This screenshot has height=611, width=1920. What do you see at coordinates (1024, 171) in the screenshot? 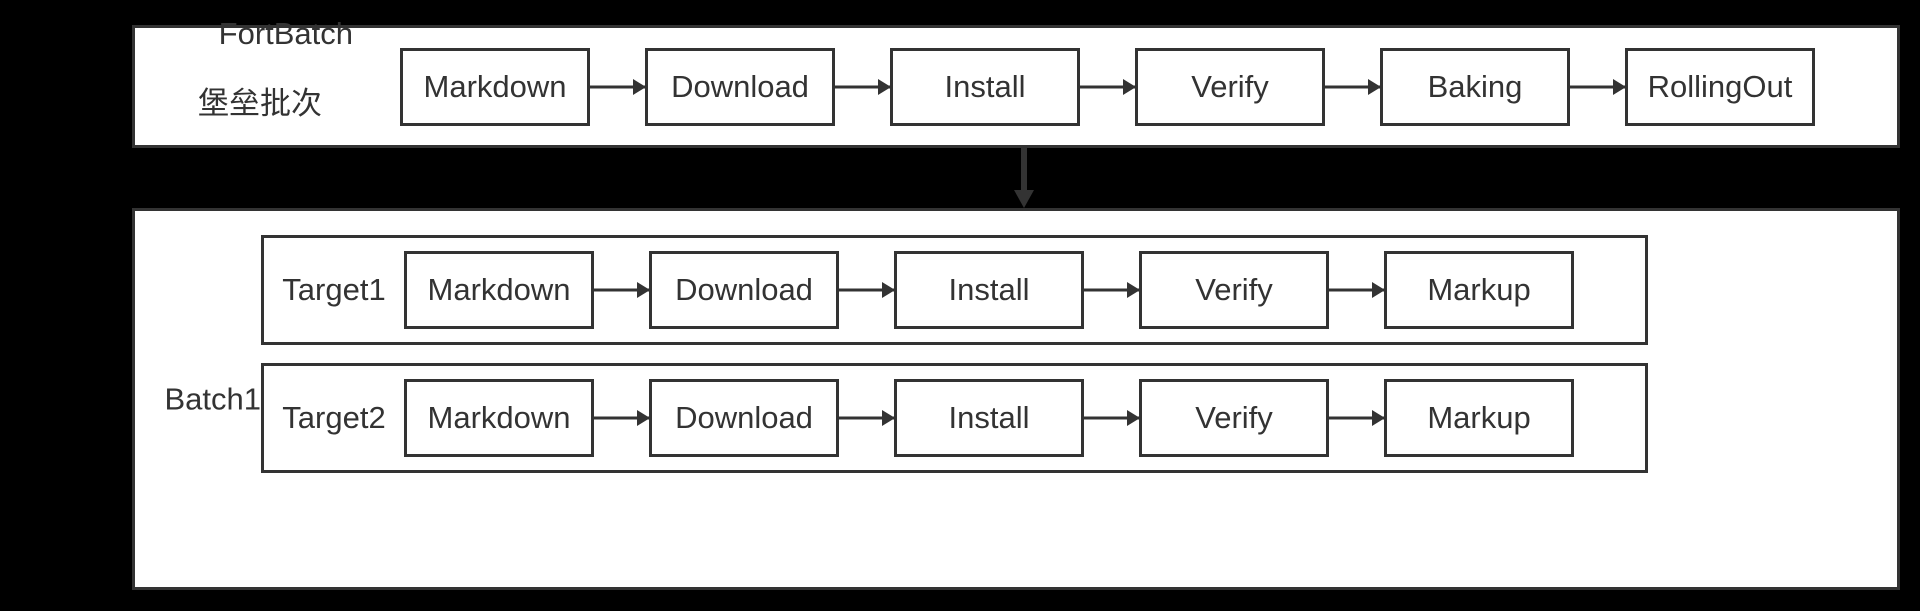
I see `arrow-stem` at bounding box center [1024, 171].